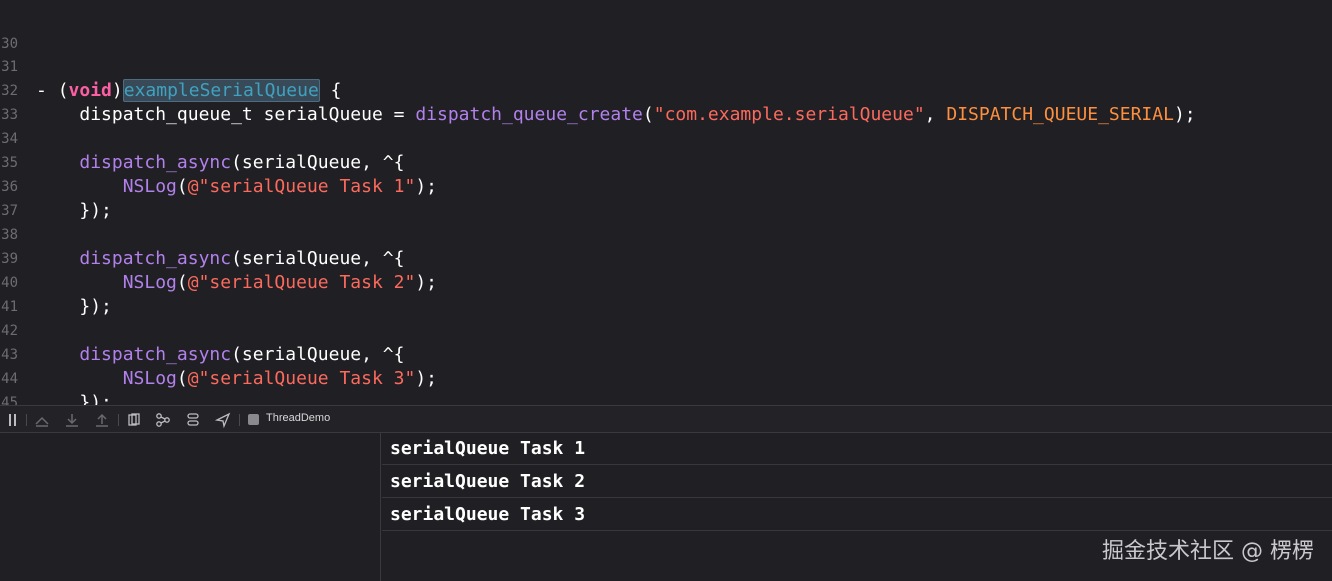 This screenshot has width=1332, height=581. Describe the element at coordinates (666, 197) in the screenshot. I see `code-line-37: 37` at that location.